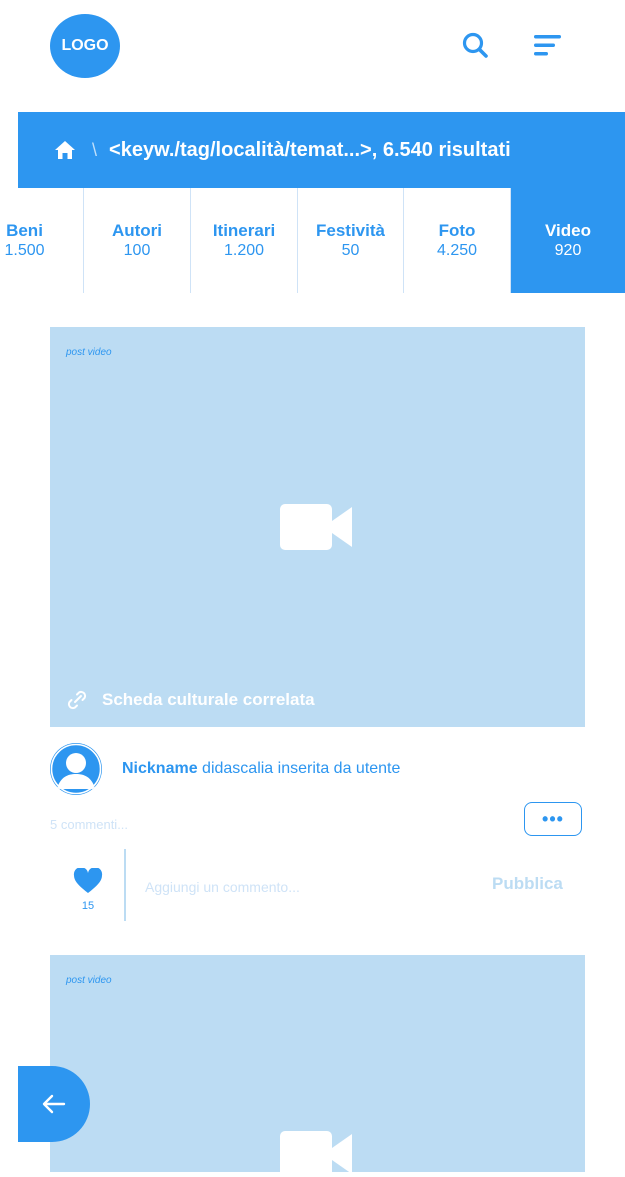 The height and width of the screenshot is (1177, 625). Describe the element at coordinates (457, 250) in the screenshot. I see `tab-count: 4.250` at that location.